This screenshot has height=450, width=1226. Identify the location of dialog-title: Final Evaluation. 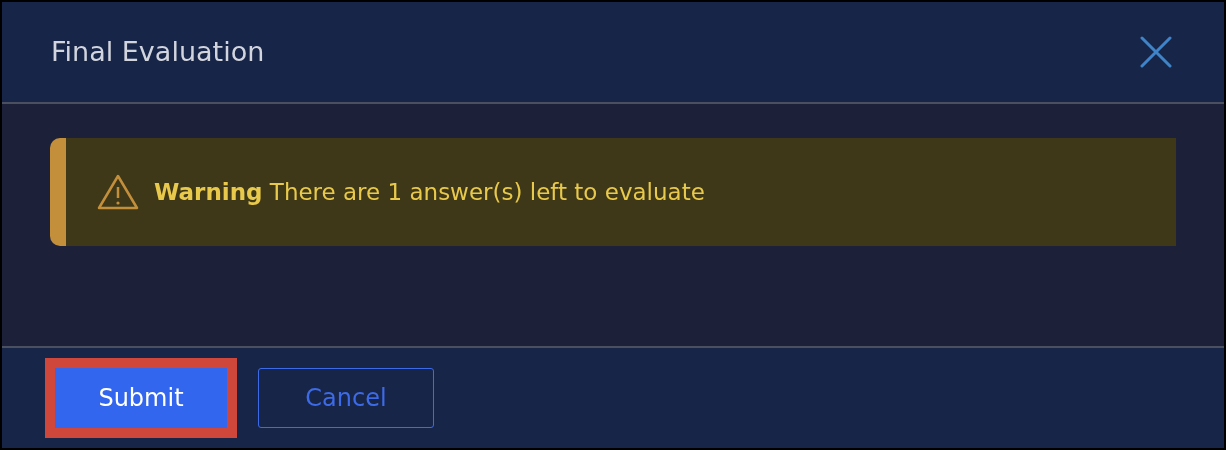
(158, 51).